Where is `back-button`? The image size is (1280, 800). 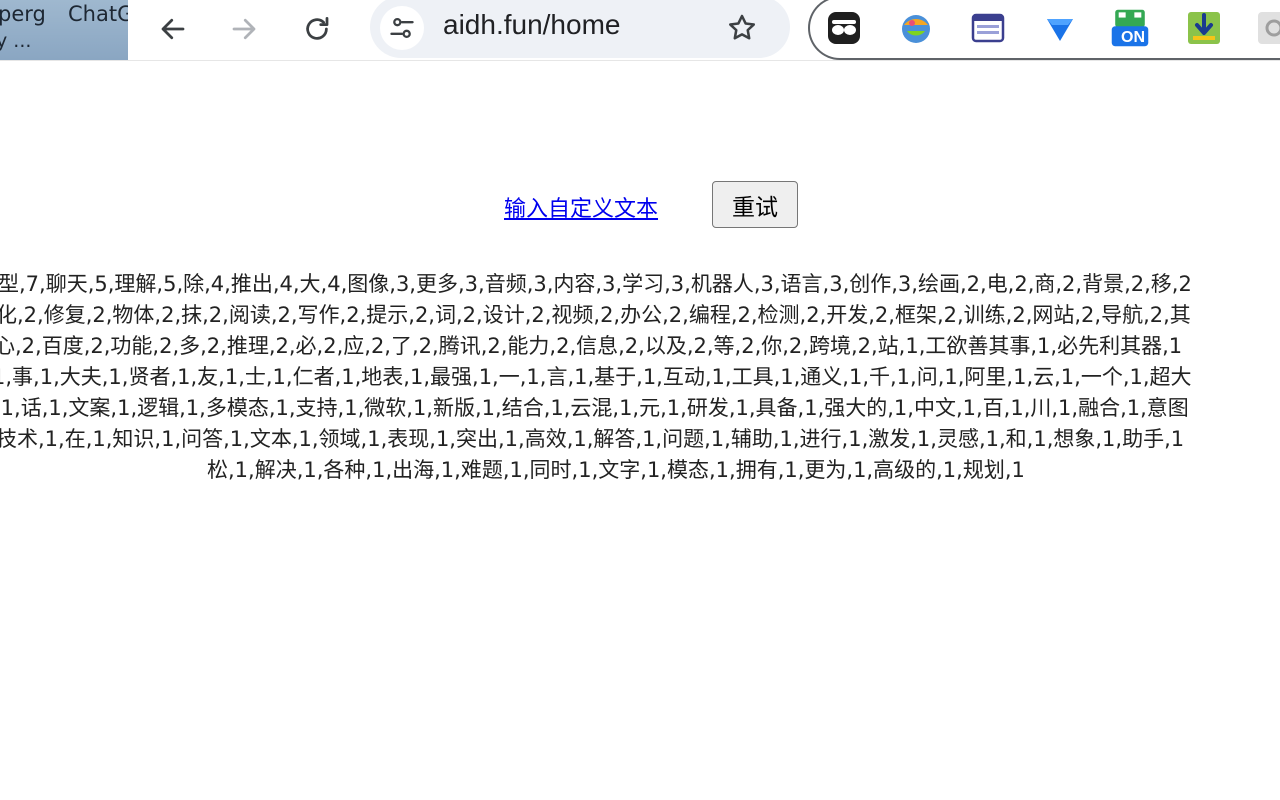 back-button is located at coordinates (173, 29).